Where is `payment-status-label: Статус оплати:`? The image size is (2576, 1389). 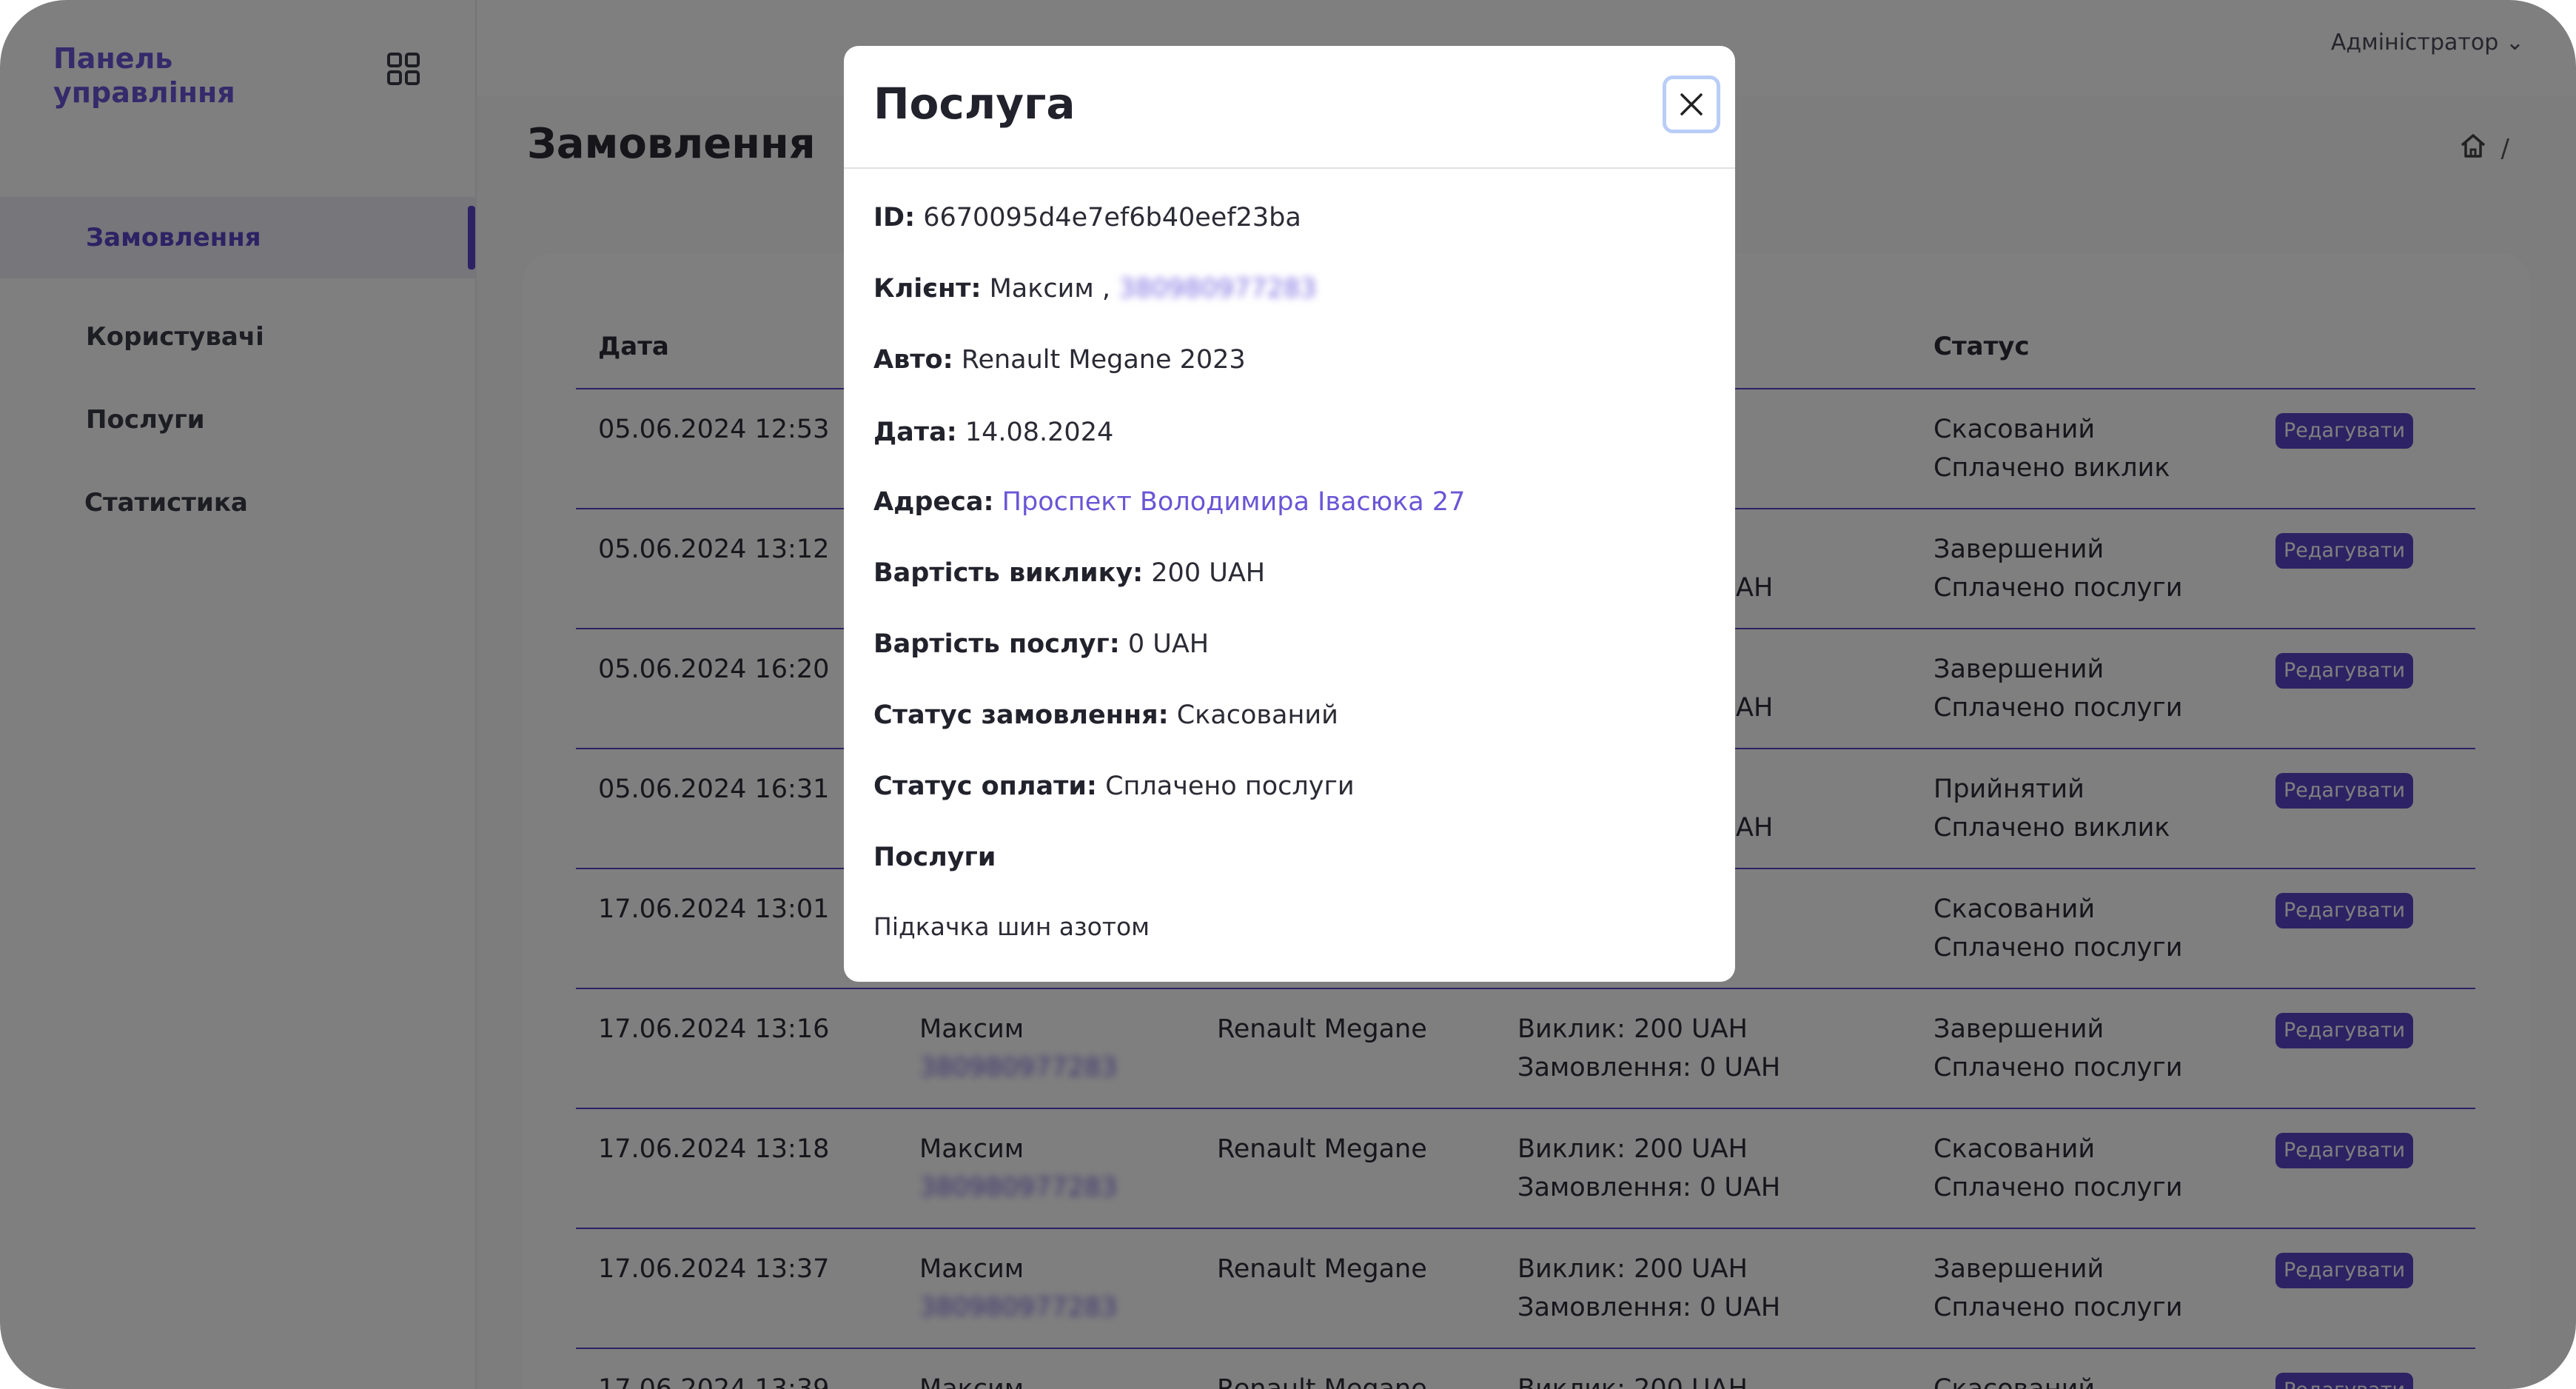 payment-status-label: Статус оплати: is located at coordinates (985, 787).